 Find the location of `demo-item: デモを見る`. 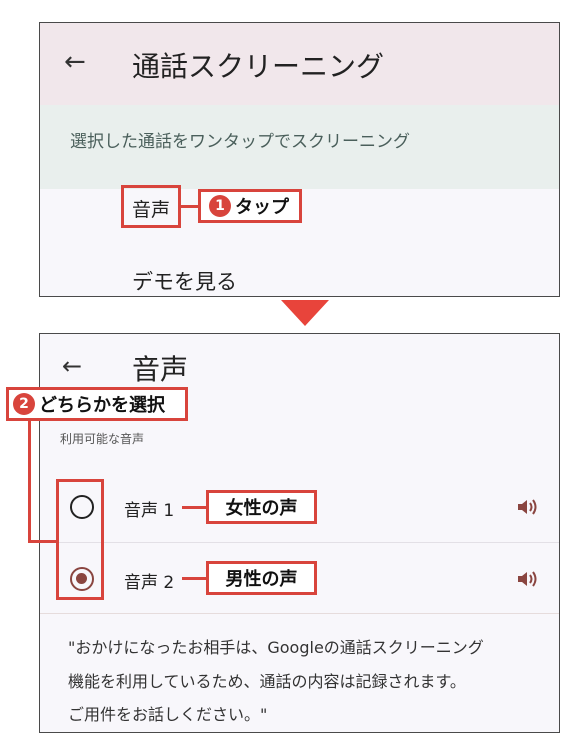

demo-item: デモを見る is located at coordinates (184, 281).